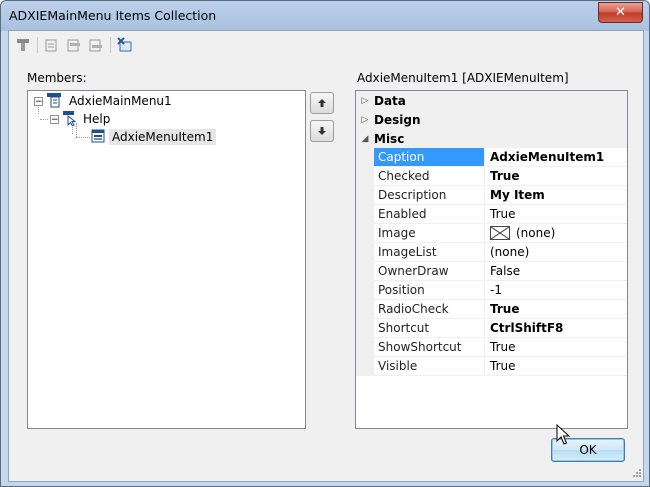  I want to click on property-name: ShowShortcut, so click(429, 347).